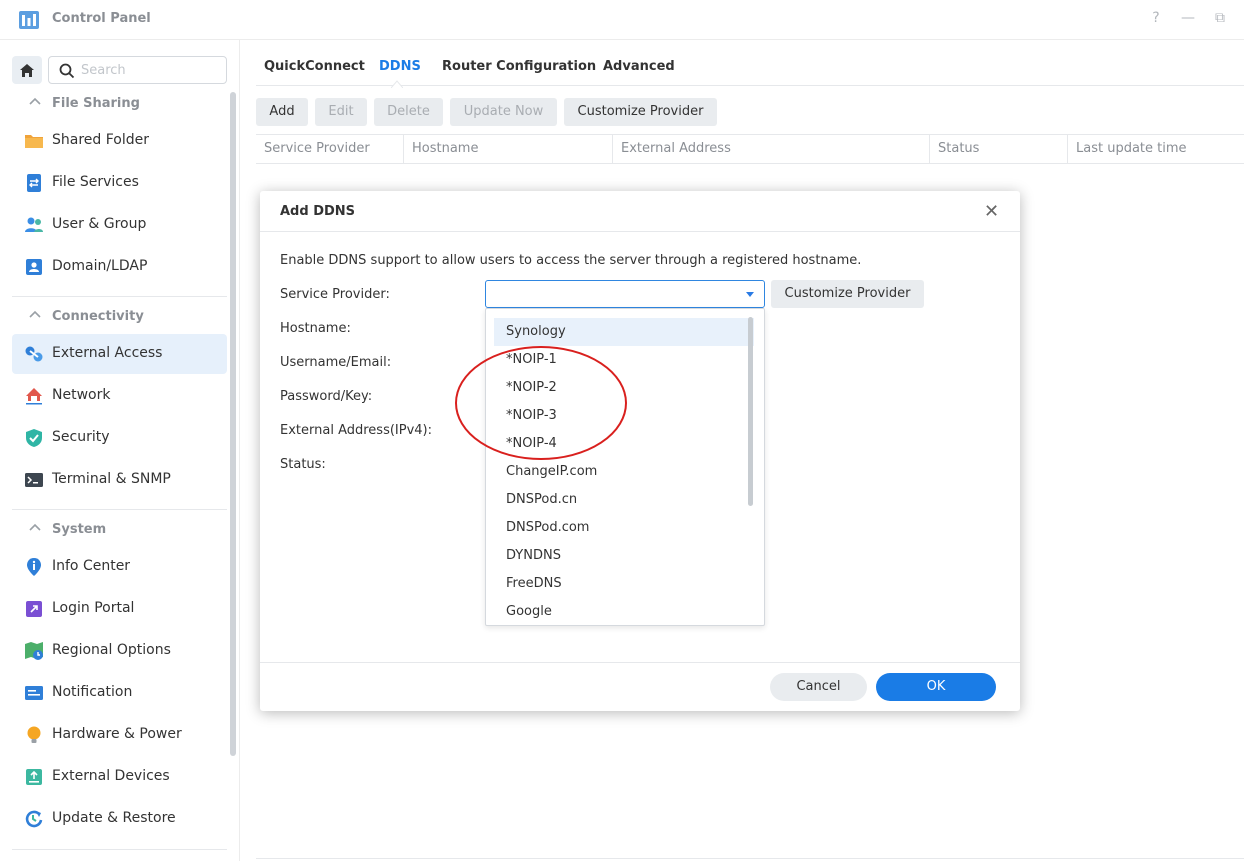 Image resolution: width=1244 pixels, height=861 pixels. I want to click on group-connectivity: Connectivity, so click(119, 317).